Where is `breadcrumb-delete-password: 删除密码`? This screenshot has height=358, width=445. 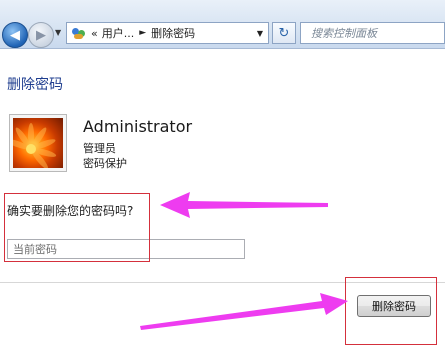
breadcrumb-delete-password: 删除密码 is located at coordinates (173, 33).